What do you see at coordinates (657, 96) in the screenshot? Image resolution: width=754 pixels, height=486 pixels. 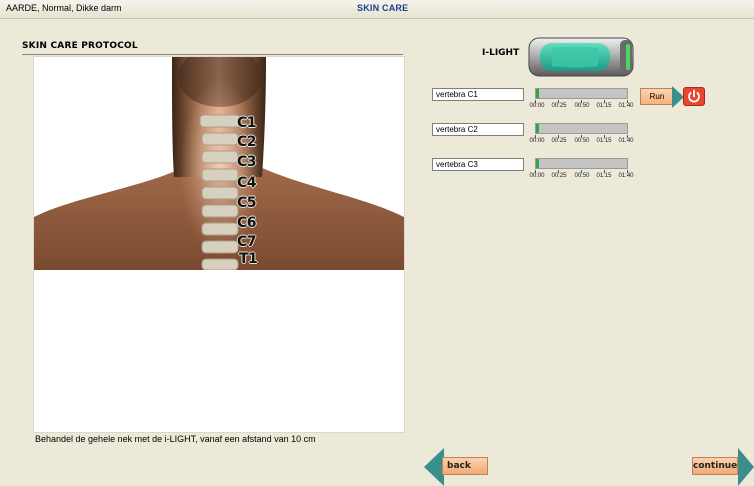 I see `run-button: Run` at bounding box center [657, 96].